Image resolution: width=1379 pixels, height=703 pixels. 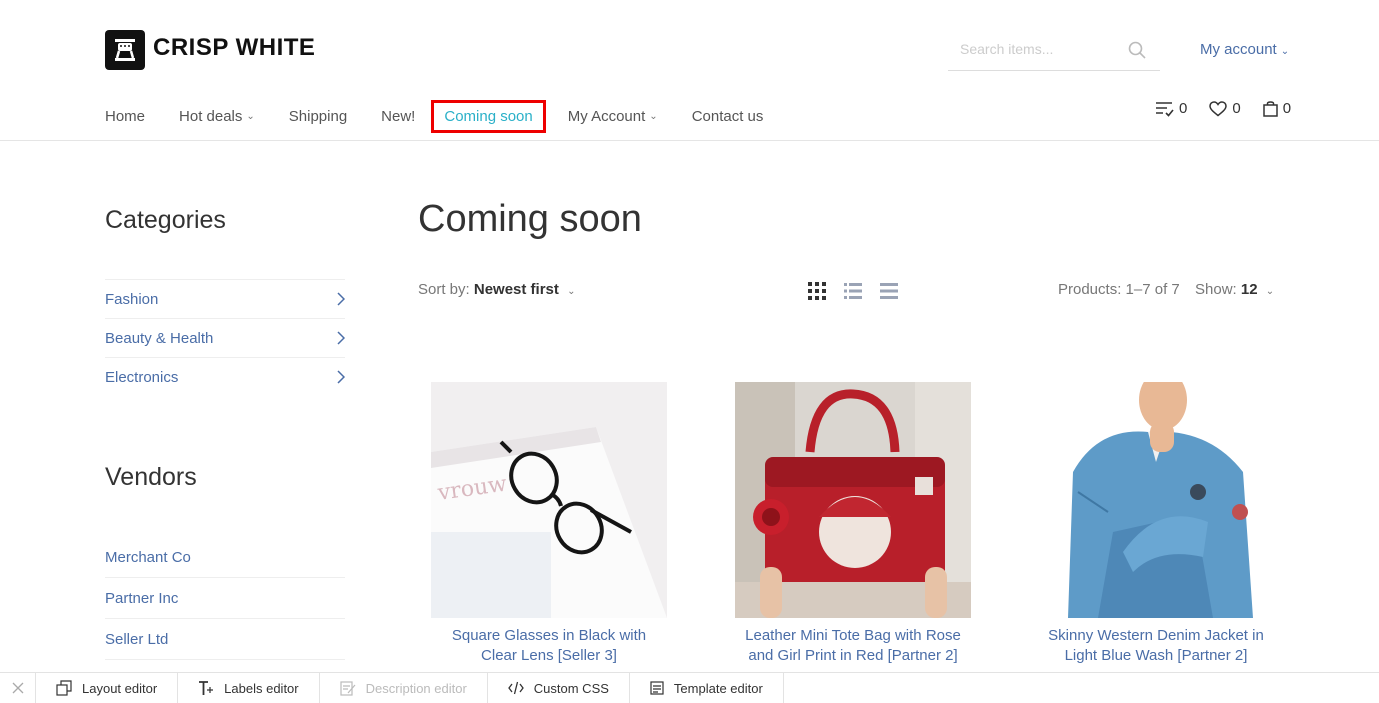 I want to click on layout-editor-label: Layout editor, so click(x=120, y=688).